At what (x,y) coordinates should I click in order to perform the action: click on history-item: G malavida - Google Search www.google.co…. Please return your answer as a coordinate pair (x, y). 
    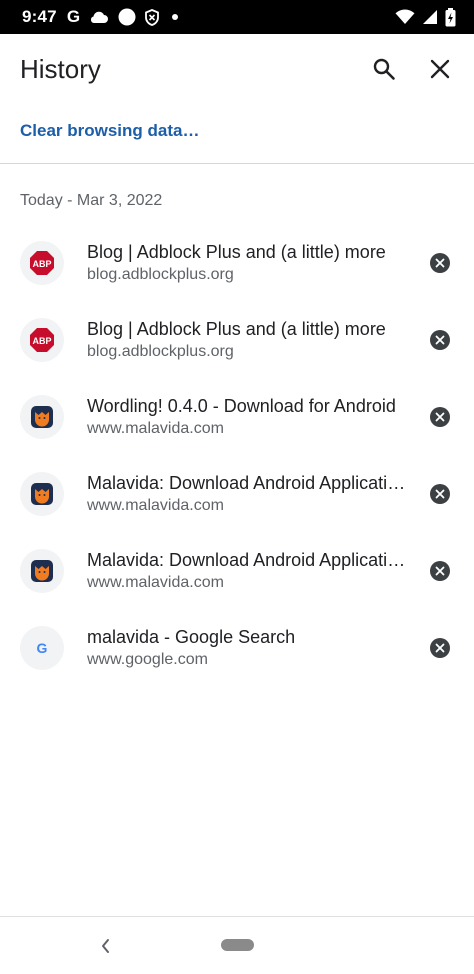
    Looking at the image, I should click on (237, 647).